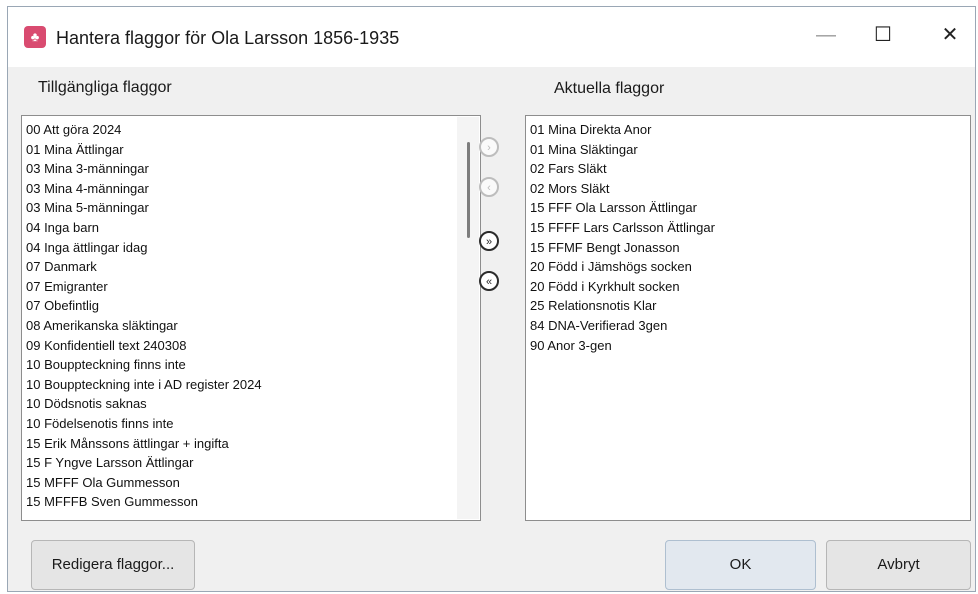  I want to click on list-item: 01 Mina Ättlingar, so click(253, 150).